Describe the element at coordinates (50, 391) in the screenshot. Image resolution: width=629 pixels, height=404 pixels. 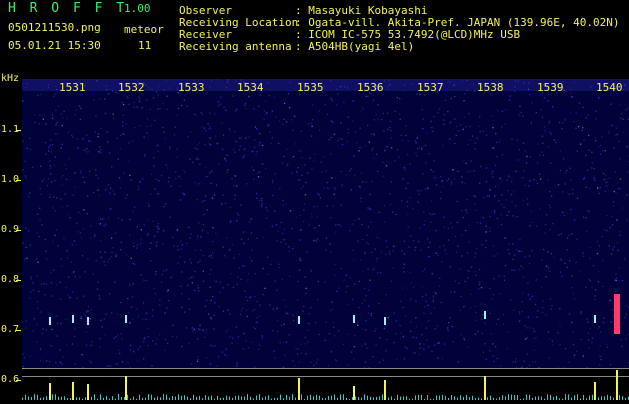
I see `meteor-spike` at that location.